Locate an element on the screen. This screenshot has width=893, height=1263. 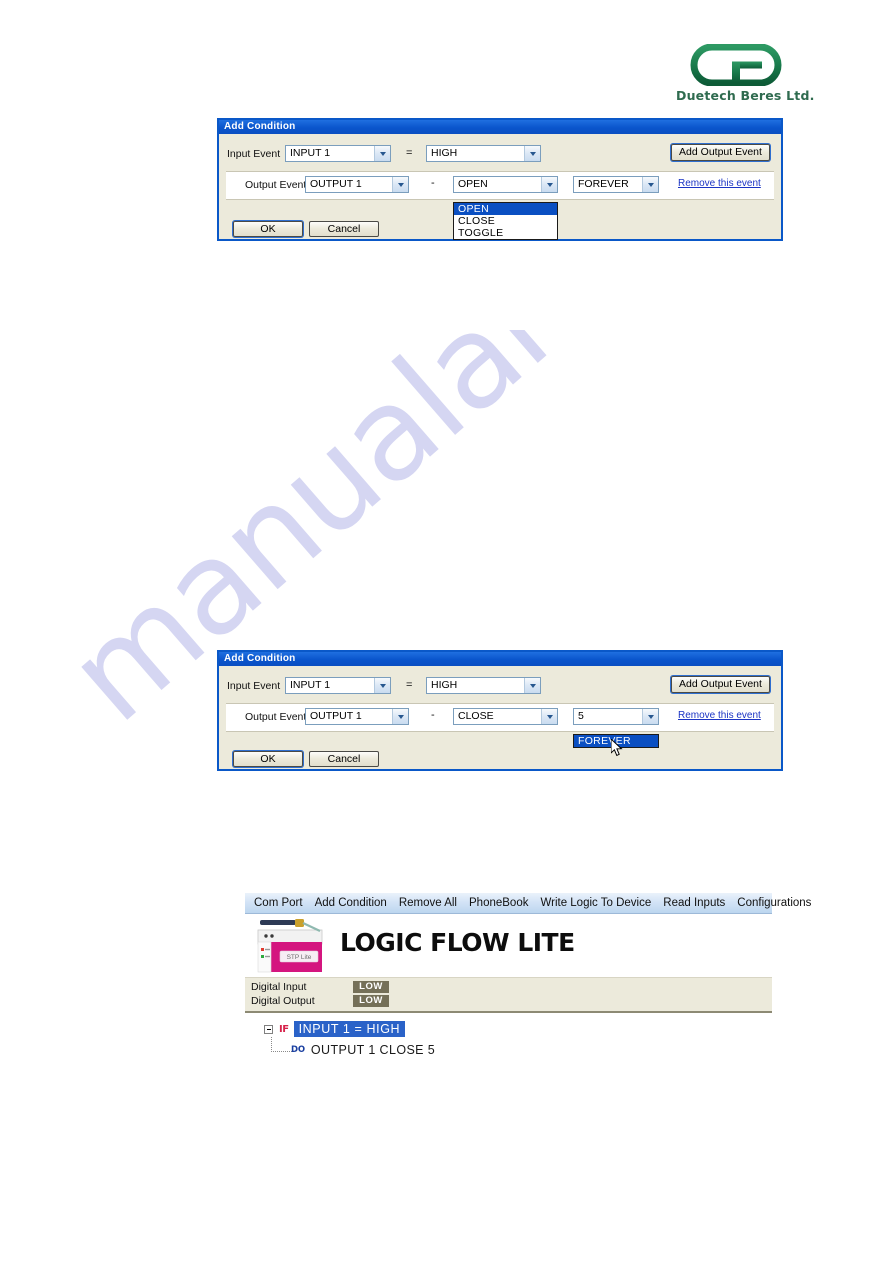
output-duration-combo: FOREVER is located at coordinates (616, 184).